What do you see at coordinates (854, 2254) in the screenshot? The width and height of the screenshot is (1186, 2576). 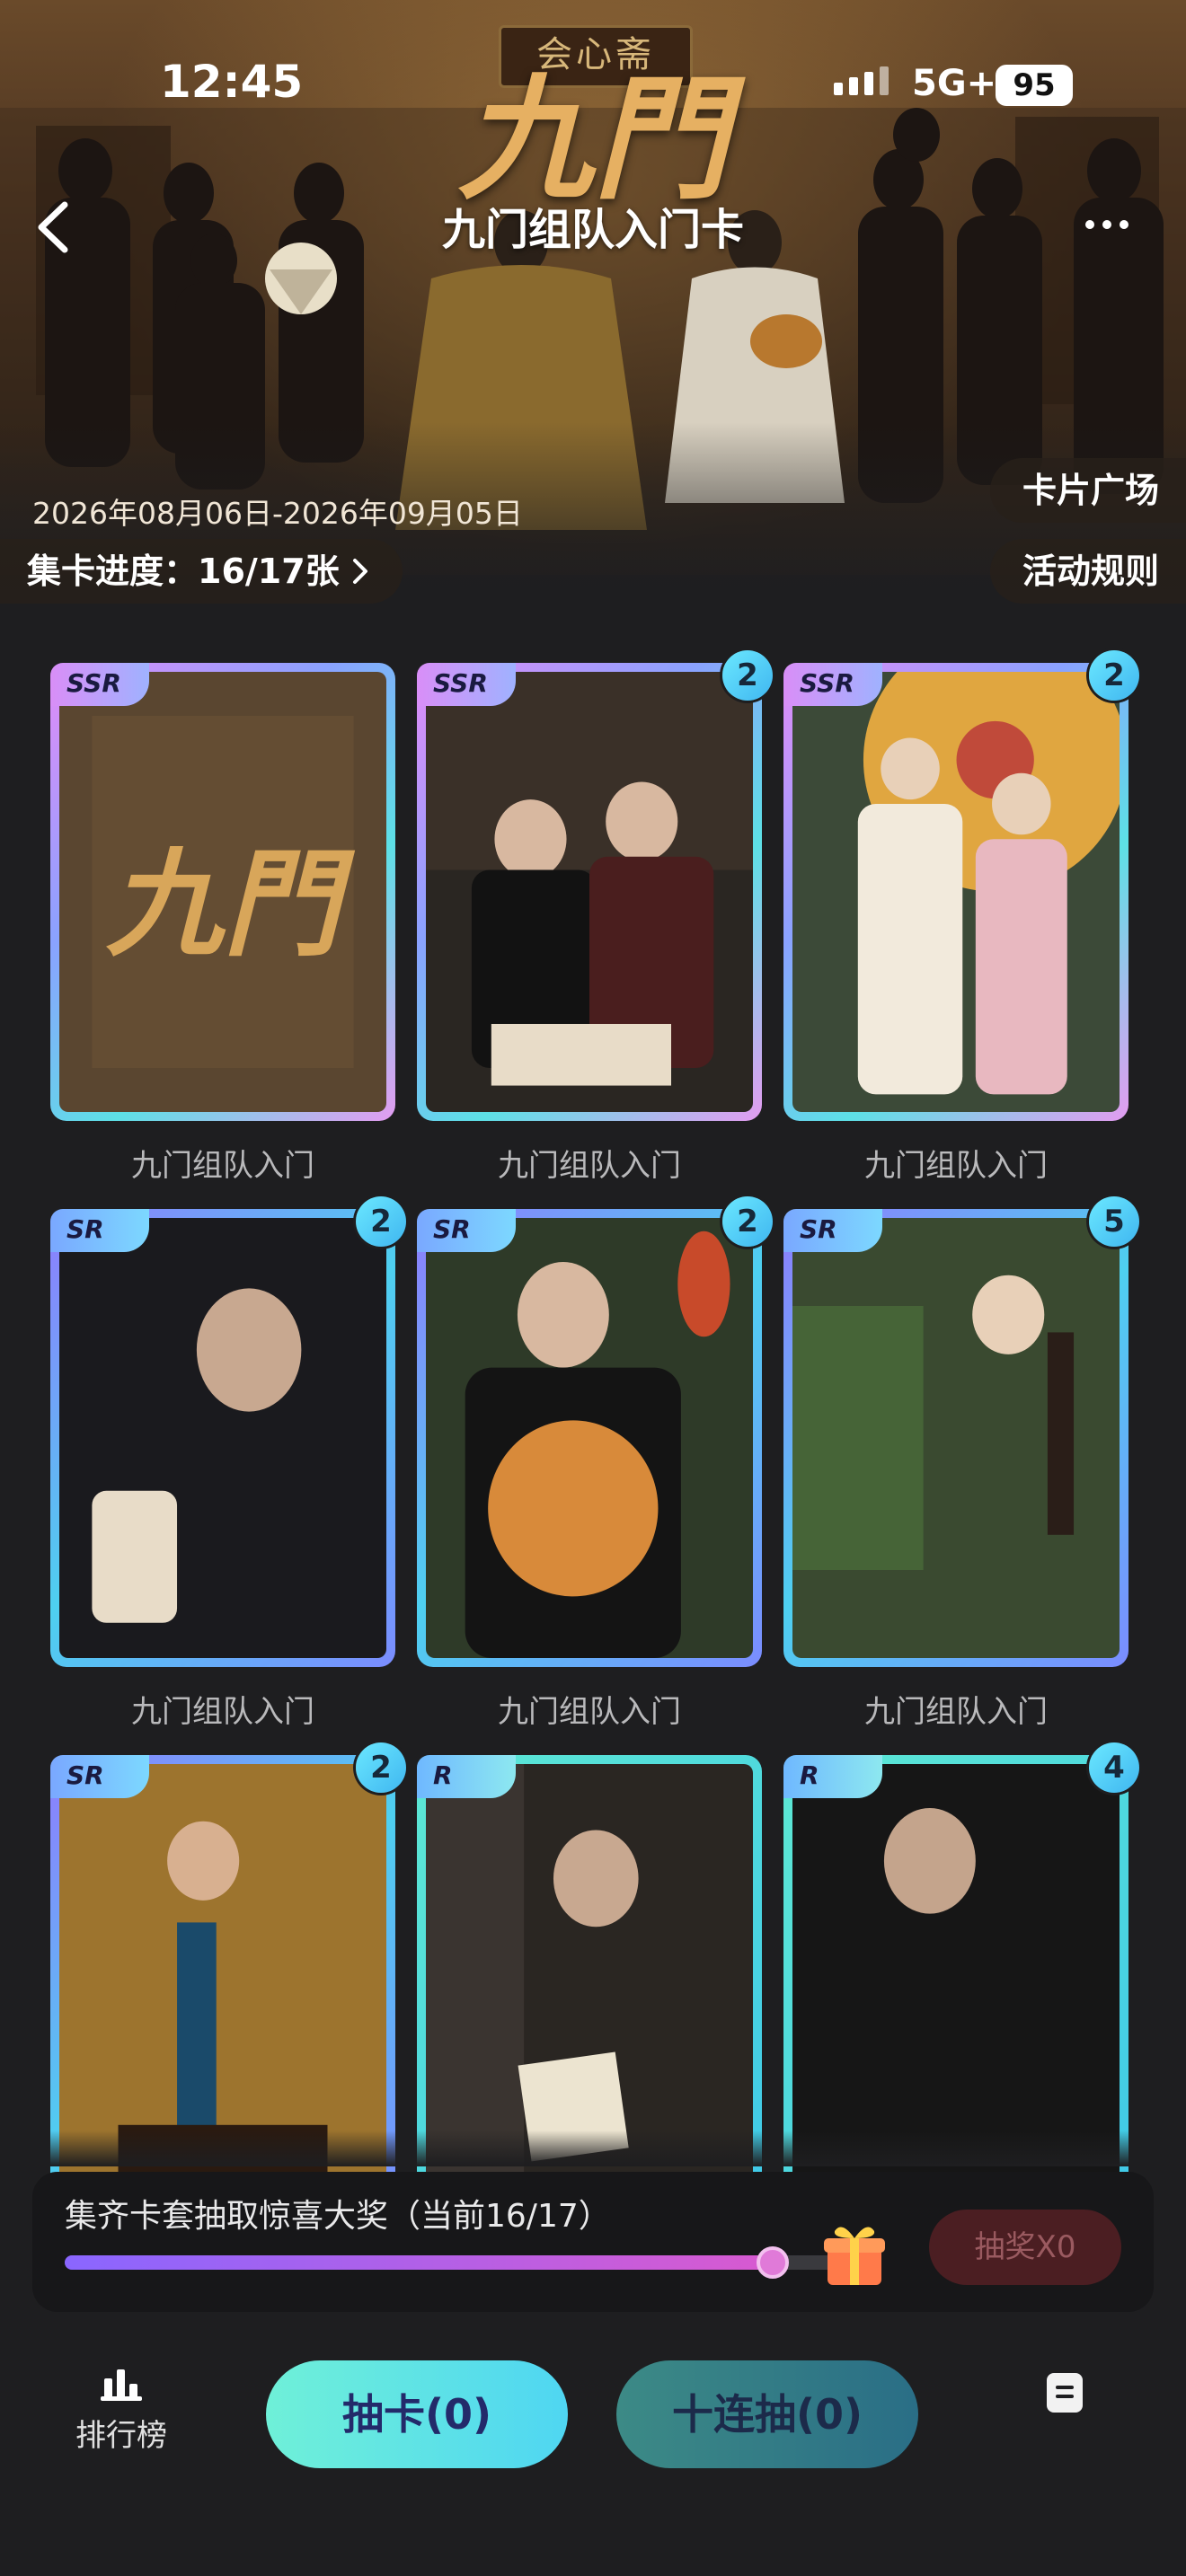 I see `gift-box-icon` at bounding box center [854, 2254].